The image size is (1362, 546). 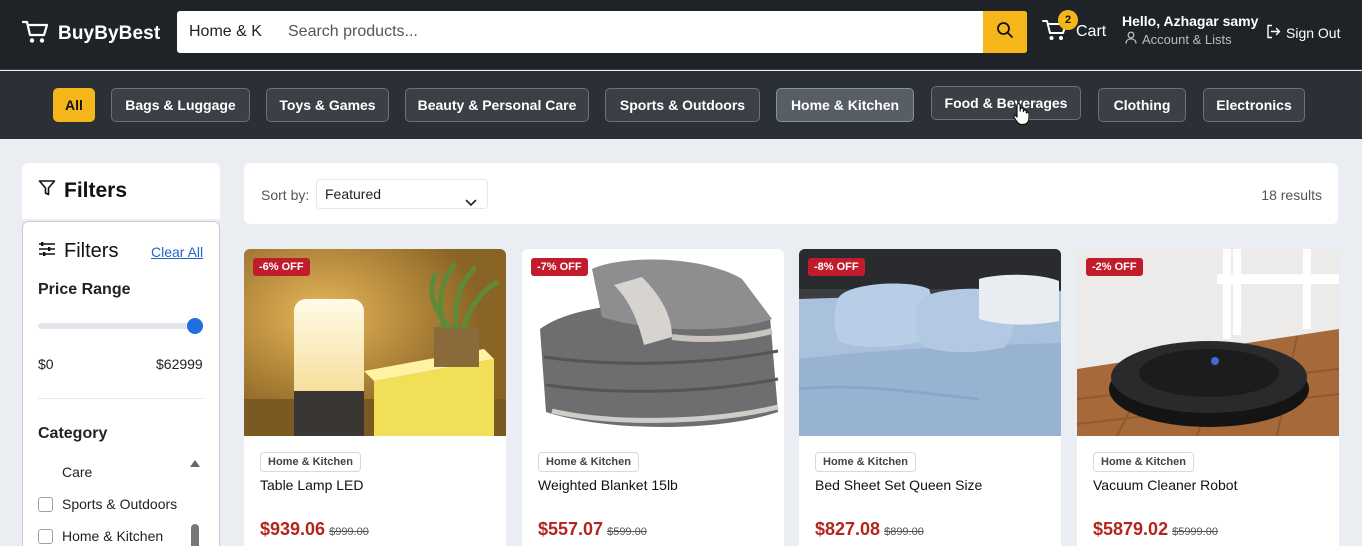 I want to click on category-chip-bags-luggage: Bags & Luggage, so click(x=180, y=105).